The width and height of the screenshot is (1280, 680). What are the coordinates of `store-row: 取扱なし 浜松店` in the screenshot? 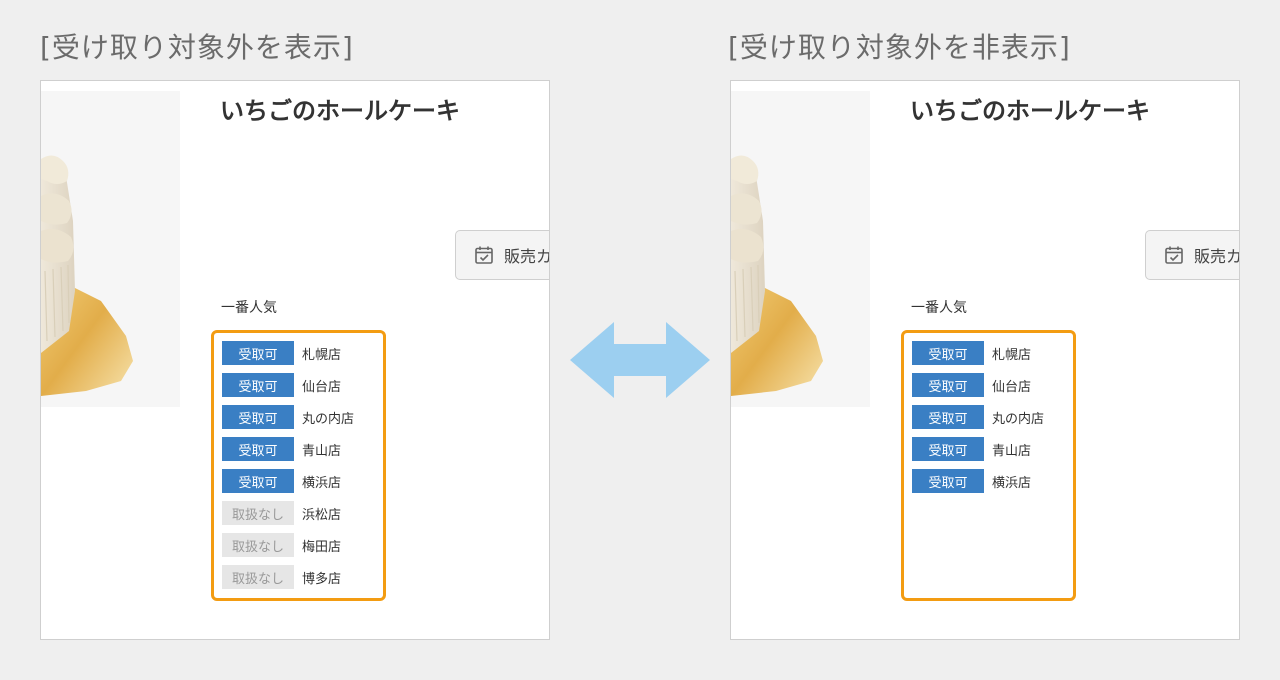 It's located at (281, 513).